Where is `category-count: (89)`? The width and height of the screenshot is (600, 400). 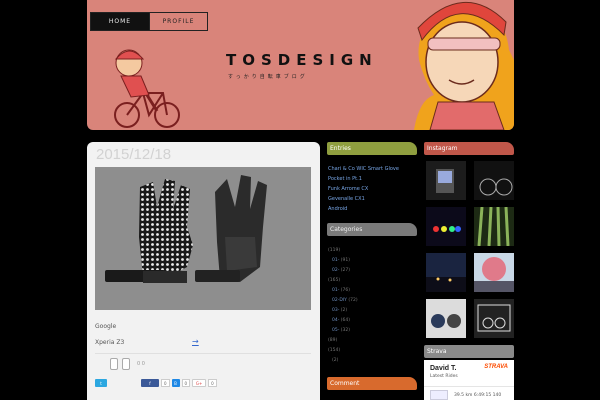 category-count: (89) is located at coordinates (333, 340).